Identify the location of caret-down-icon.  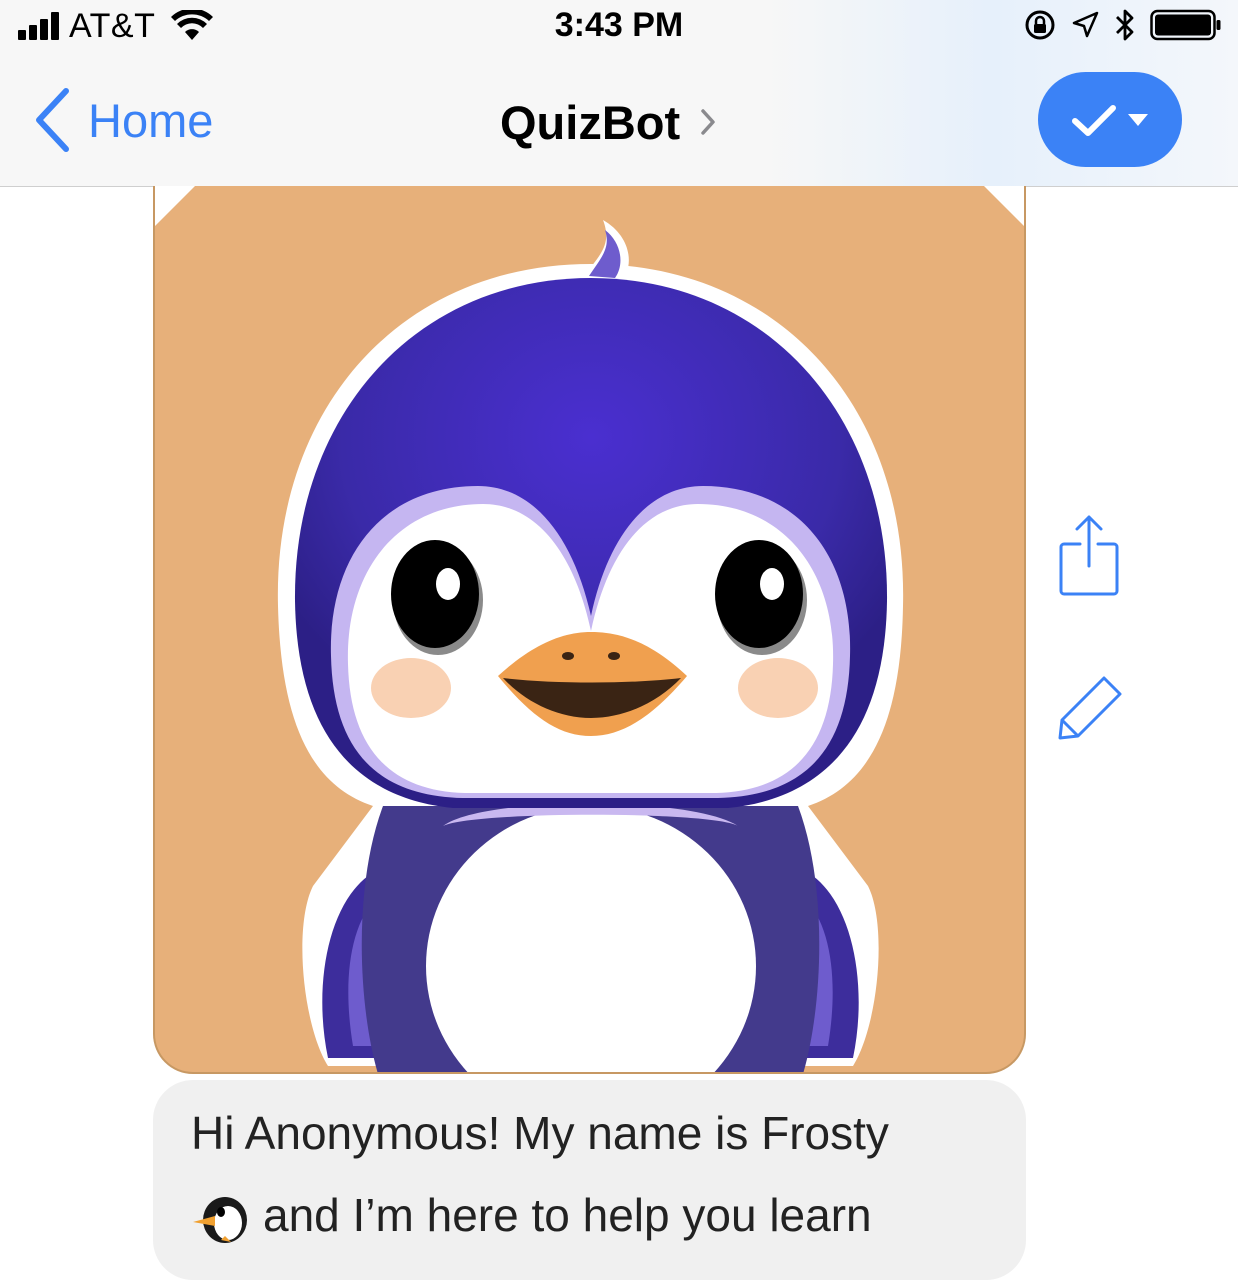
(1138, 119).